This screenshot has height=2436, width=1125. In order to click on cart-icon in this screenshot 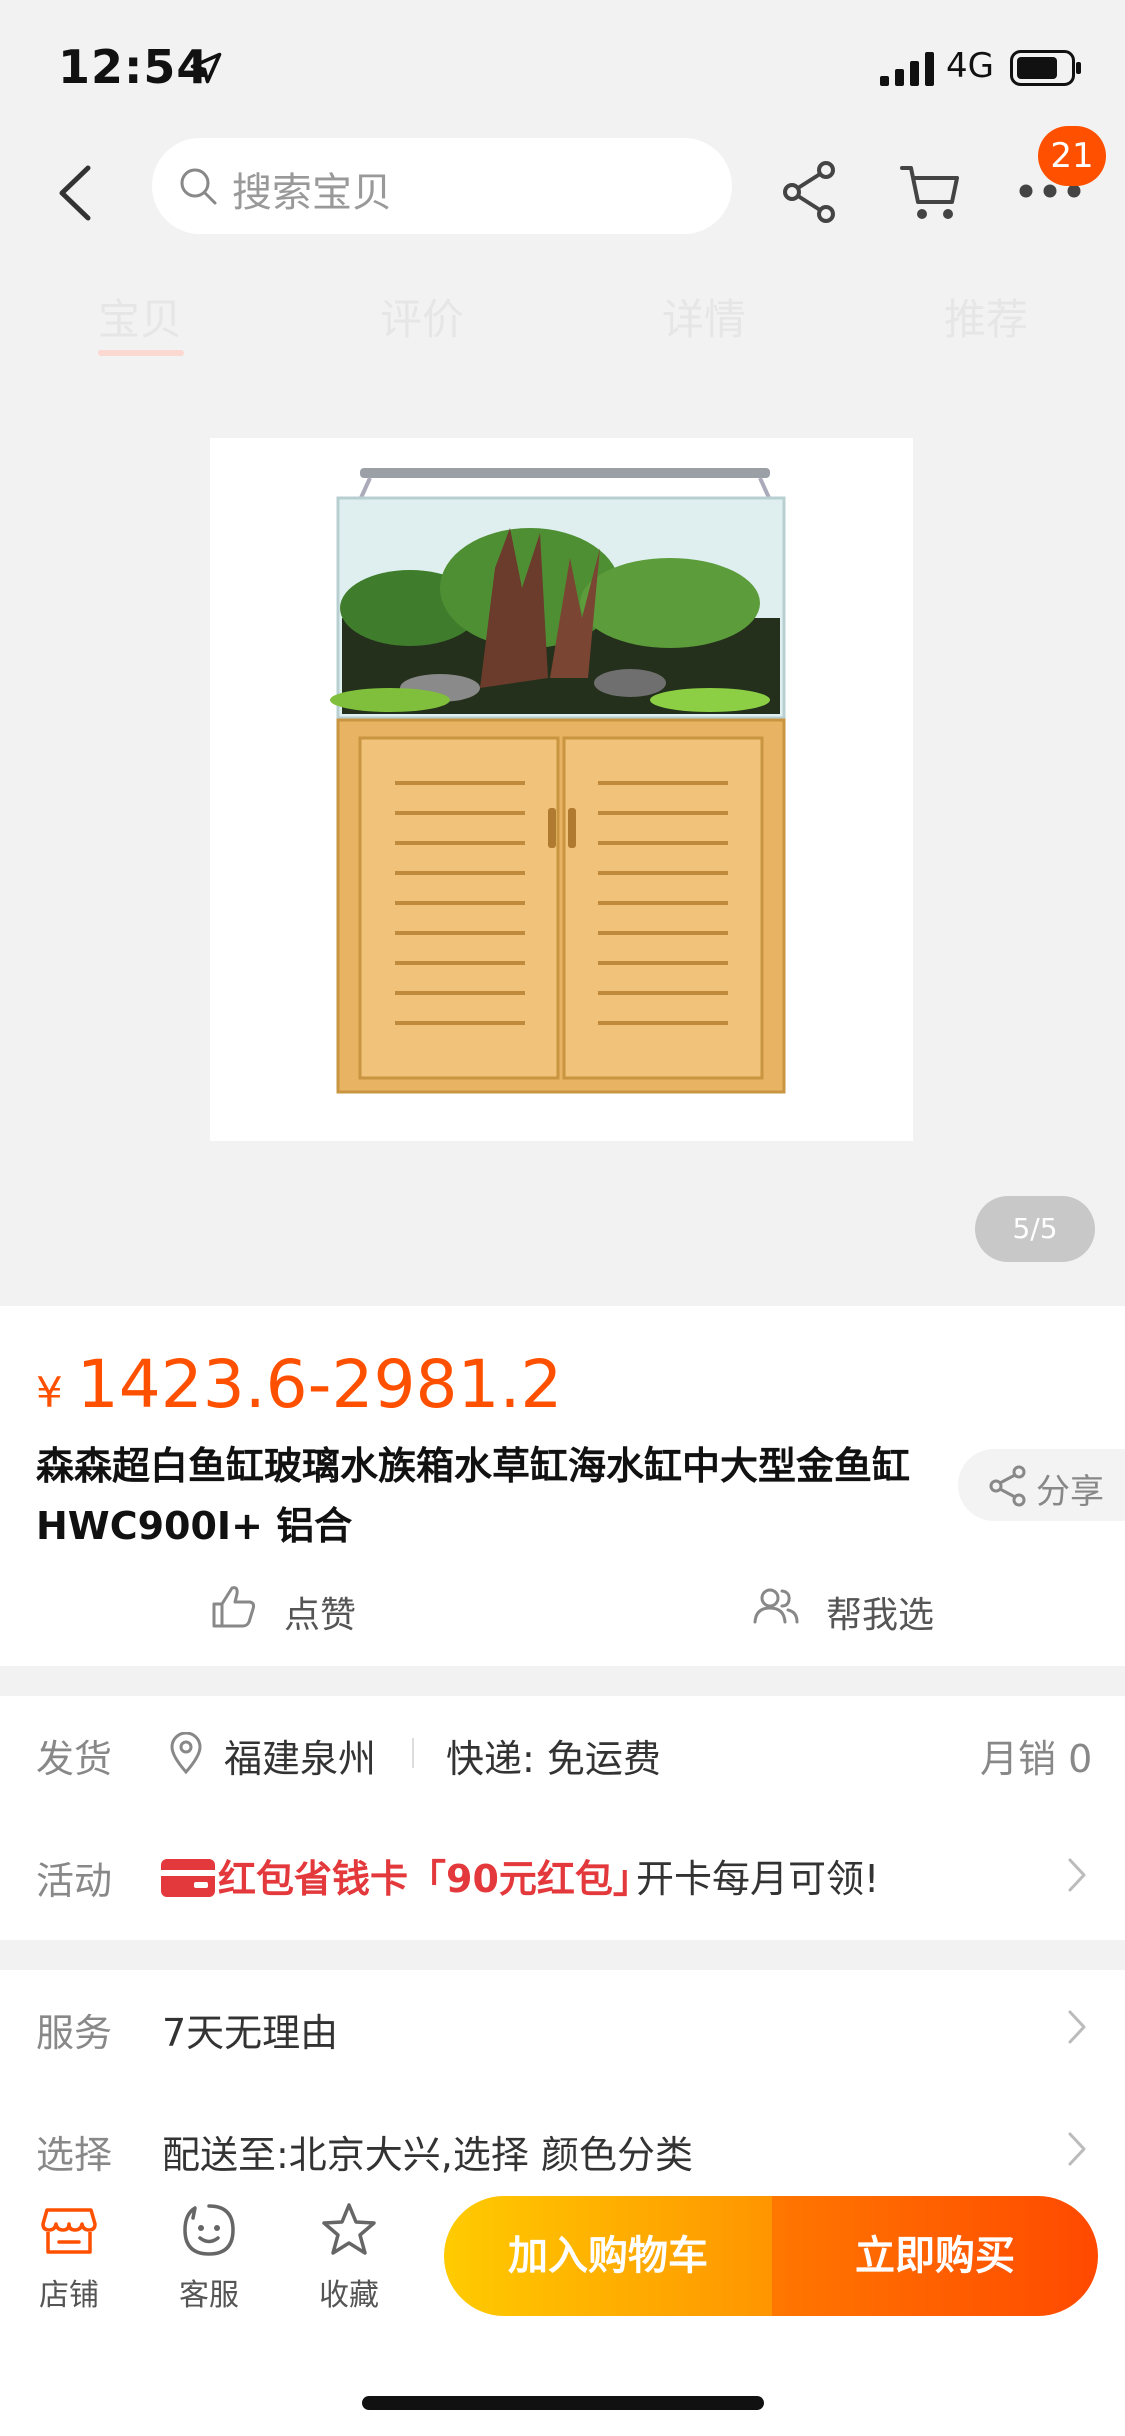, I will do `click(930, 192)`.